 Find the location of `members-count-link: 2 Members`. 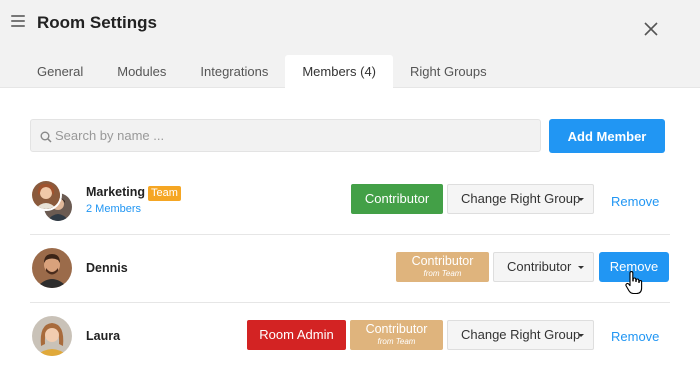

members-count-link: 2 Members is located at coordinates (113, 209).